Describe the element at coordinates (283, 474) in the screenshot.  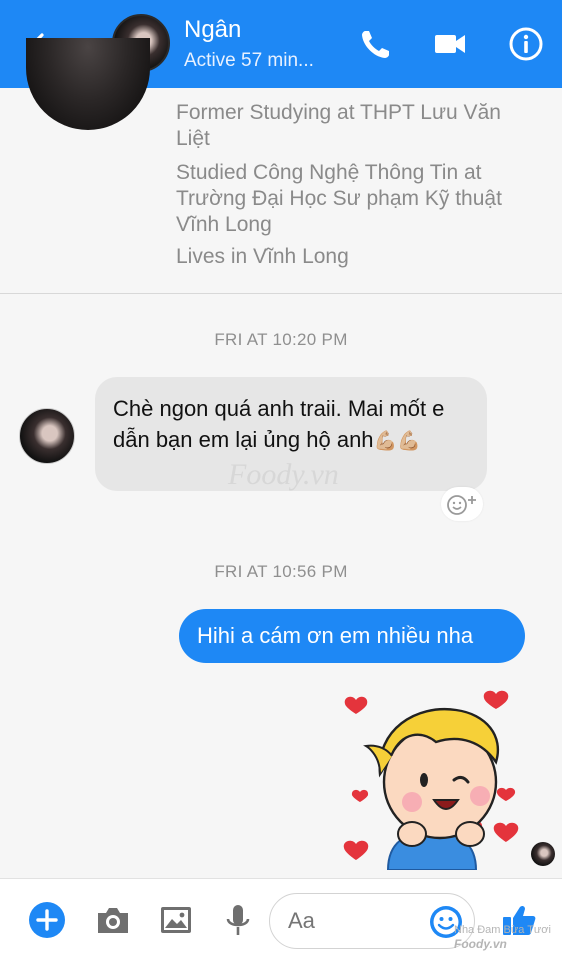
I see `foody-watermark: Foody.vn` at that location.